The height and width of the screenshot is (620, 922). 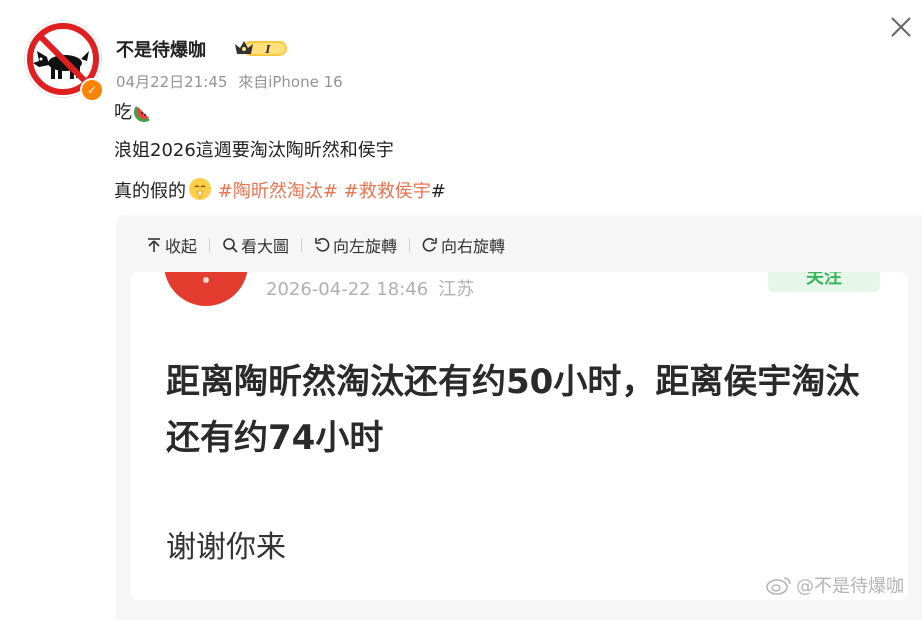 I want to click on hashtag-suffix: #, so click(x=438, y=191).